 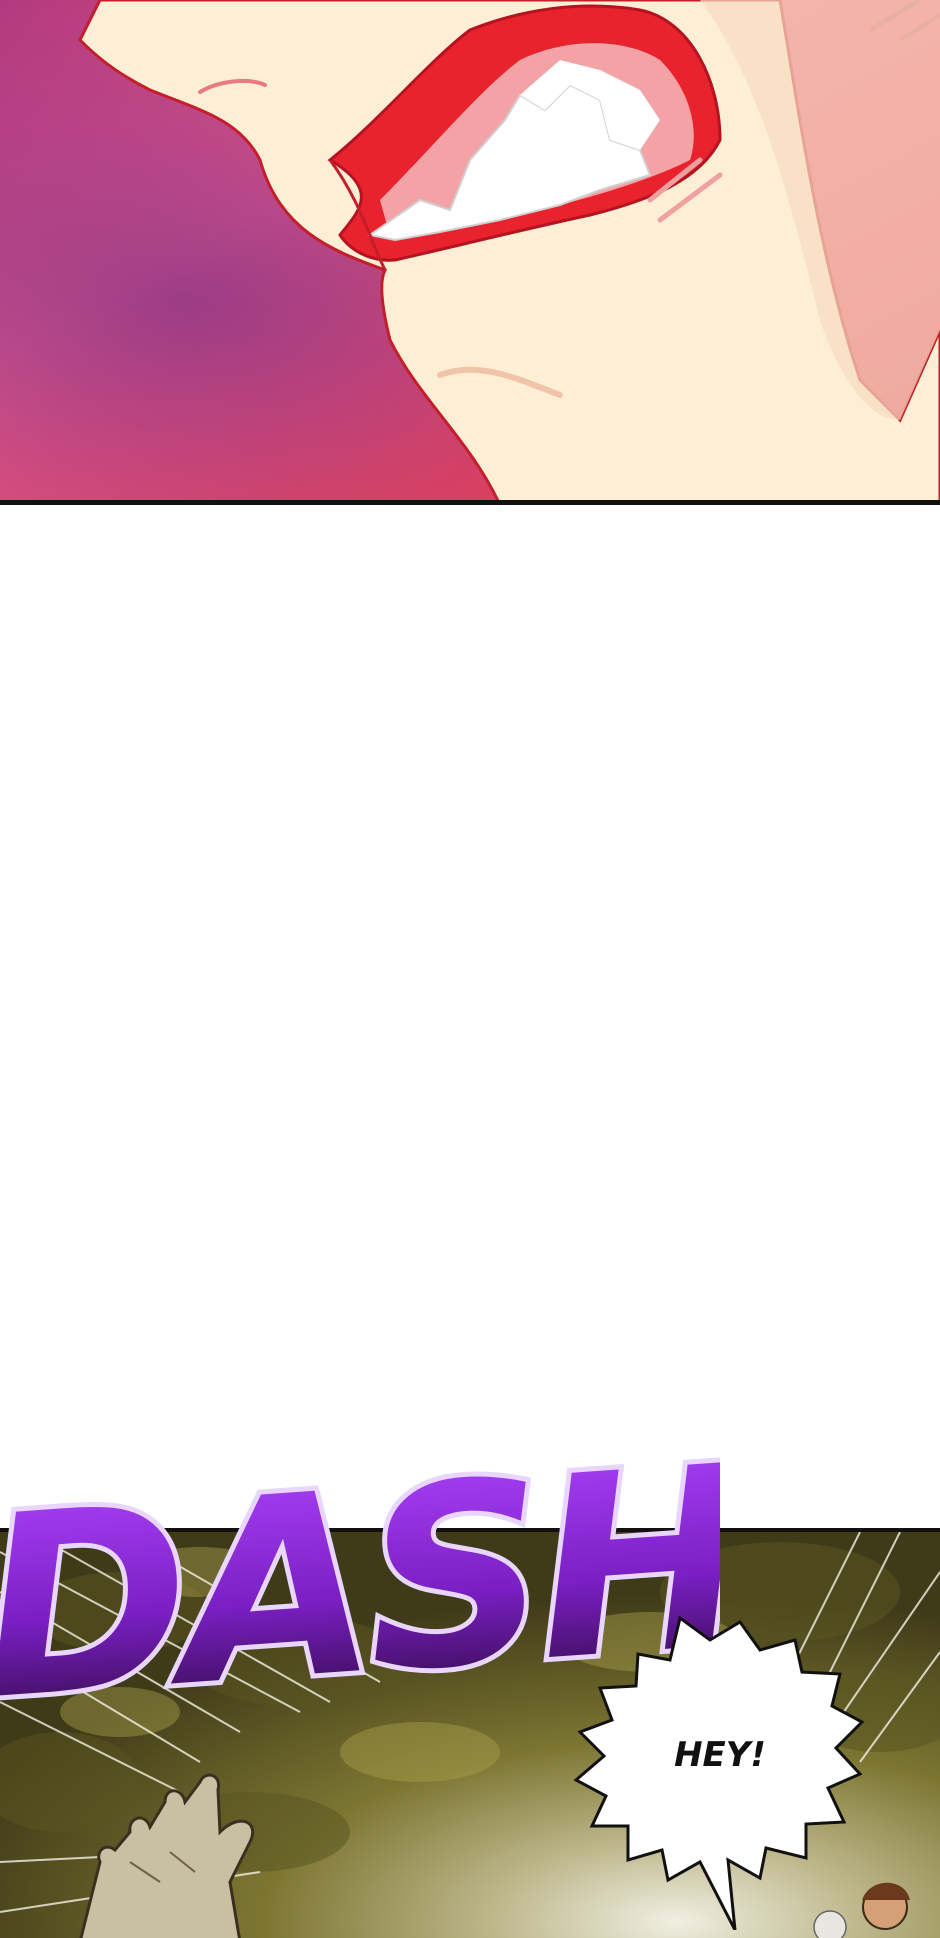 What do you see at coordinates (720, 1755) in the screenshot?
I see `speech-bubble-text: HEY!` at bounding box center [720, 1755].